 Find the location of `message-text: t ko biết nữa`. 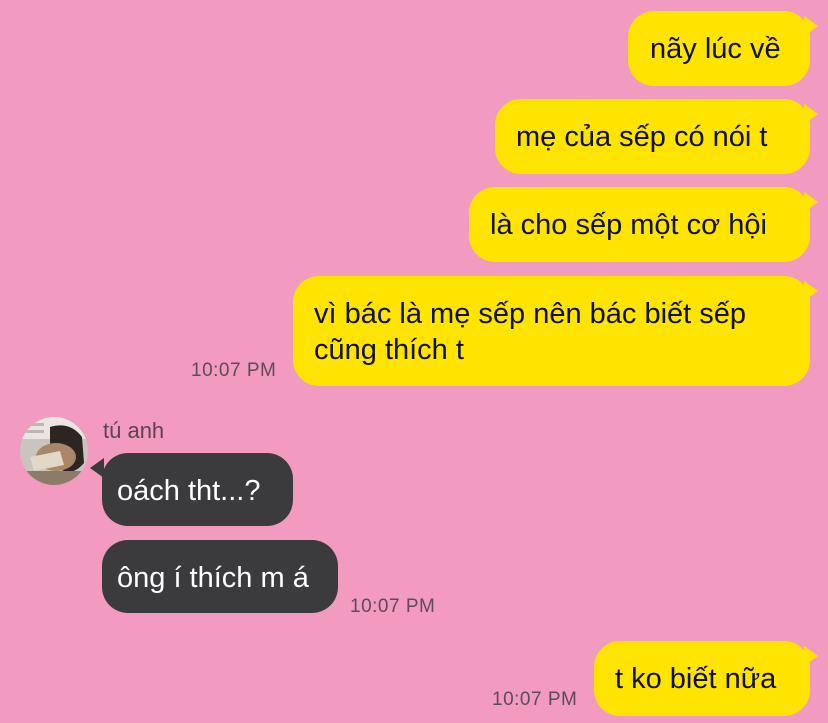

message-text: t ko biết nữa is located at coordinates (696, 679).